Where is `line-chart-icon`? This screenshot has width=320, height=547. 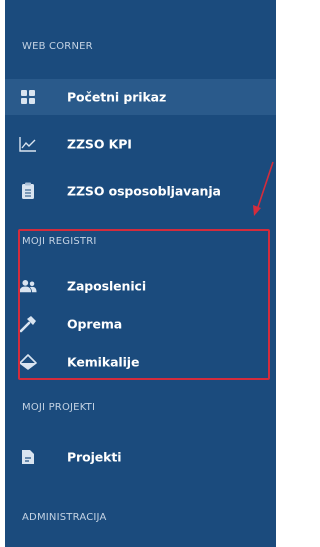
line-chart-icon is located at coordinates (28, 144).